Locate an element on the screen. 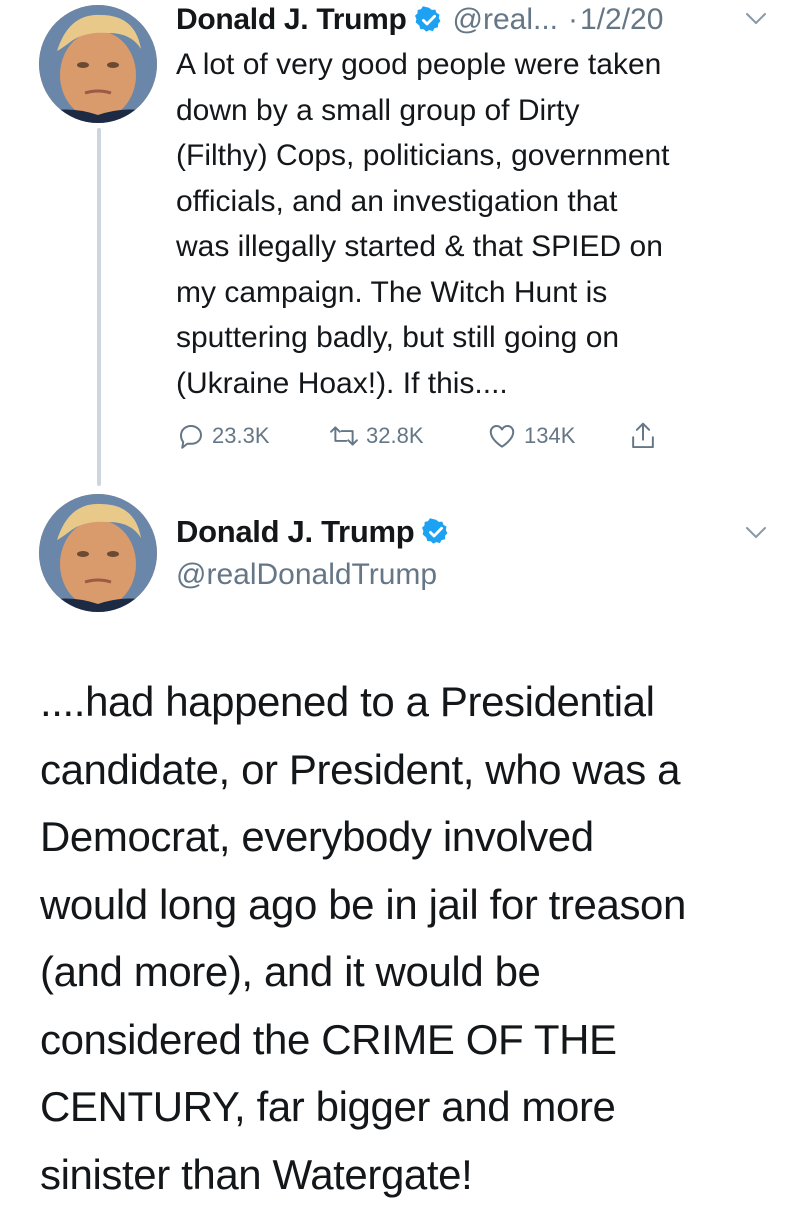  share-button is located at coordinates (646, 436).